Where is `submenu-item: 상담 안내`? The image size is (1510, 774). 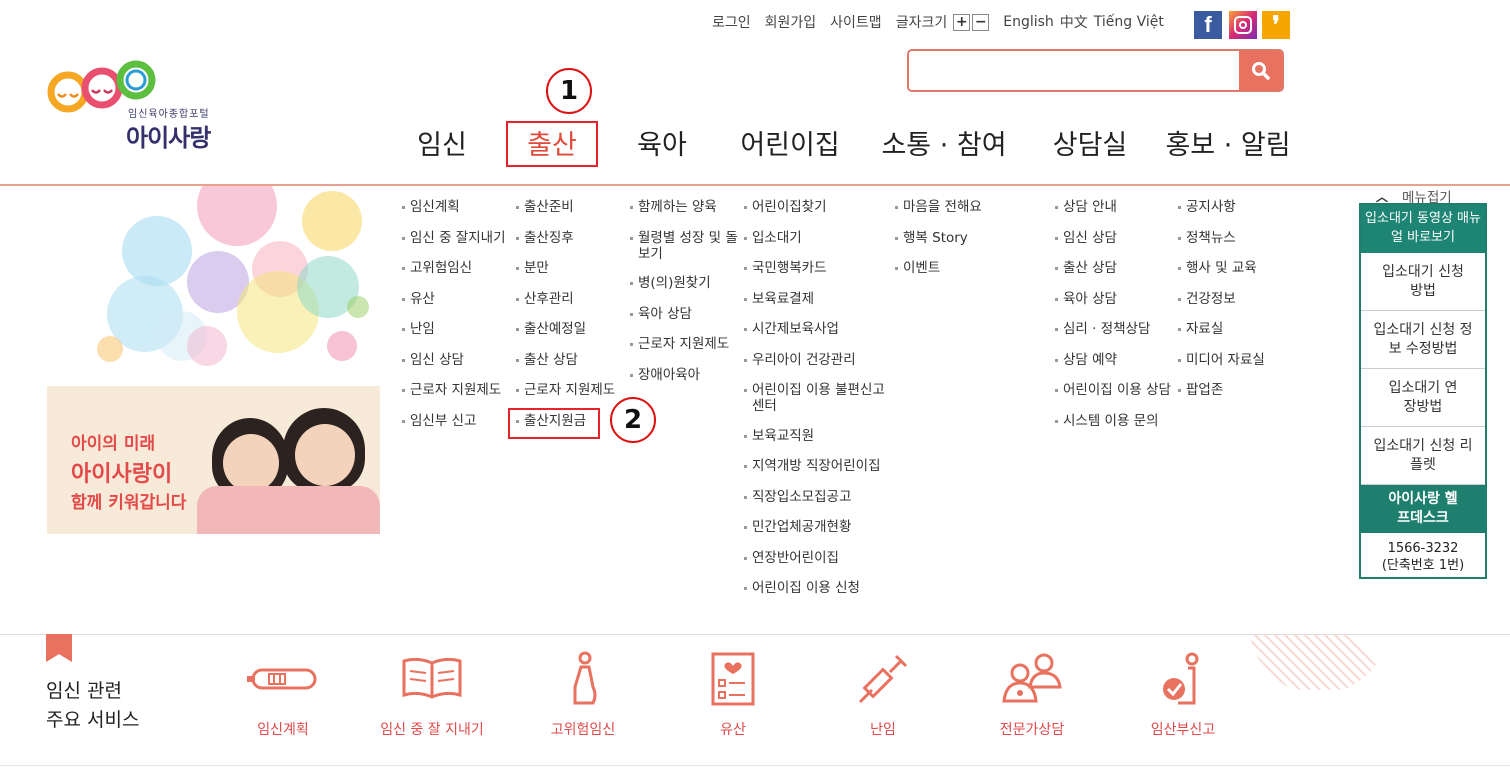
submenu-item: 상담 안내 is located at coordinates (1113, 207).